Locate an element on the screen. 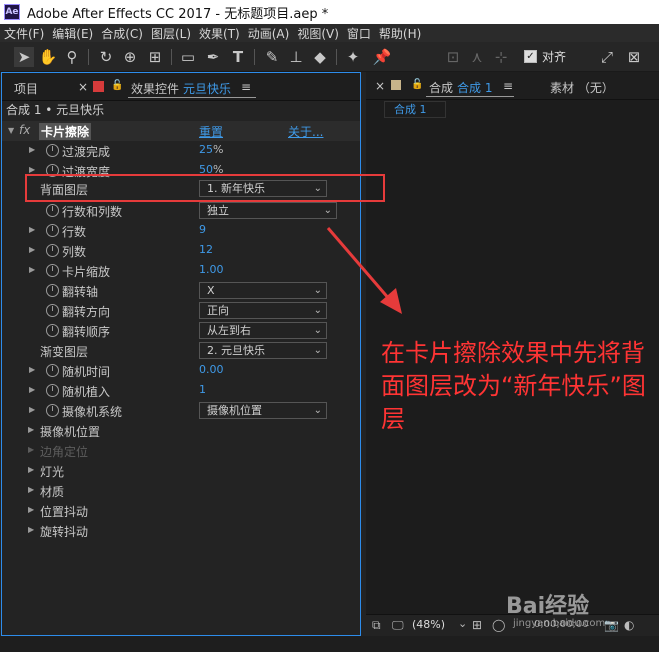 The image size is (659, 652). value-scrubber: 25% is located at coordinates (211, 149).